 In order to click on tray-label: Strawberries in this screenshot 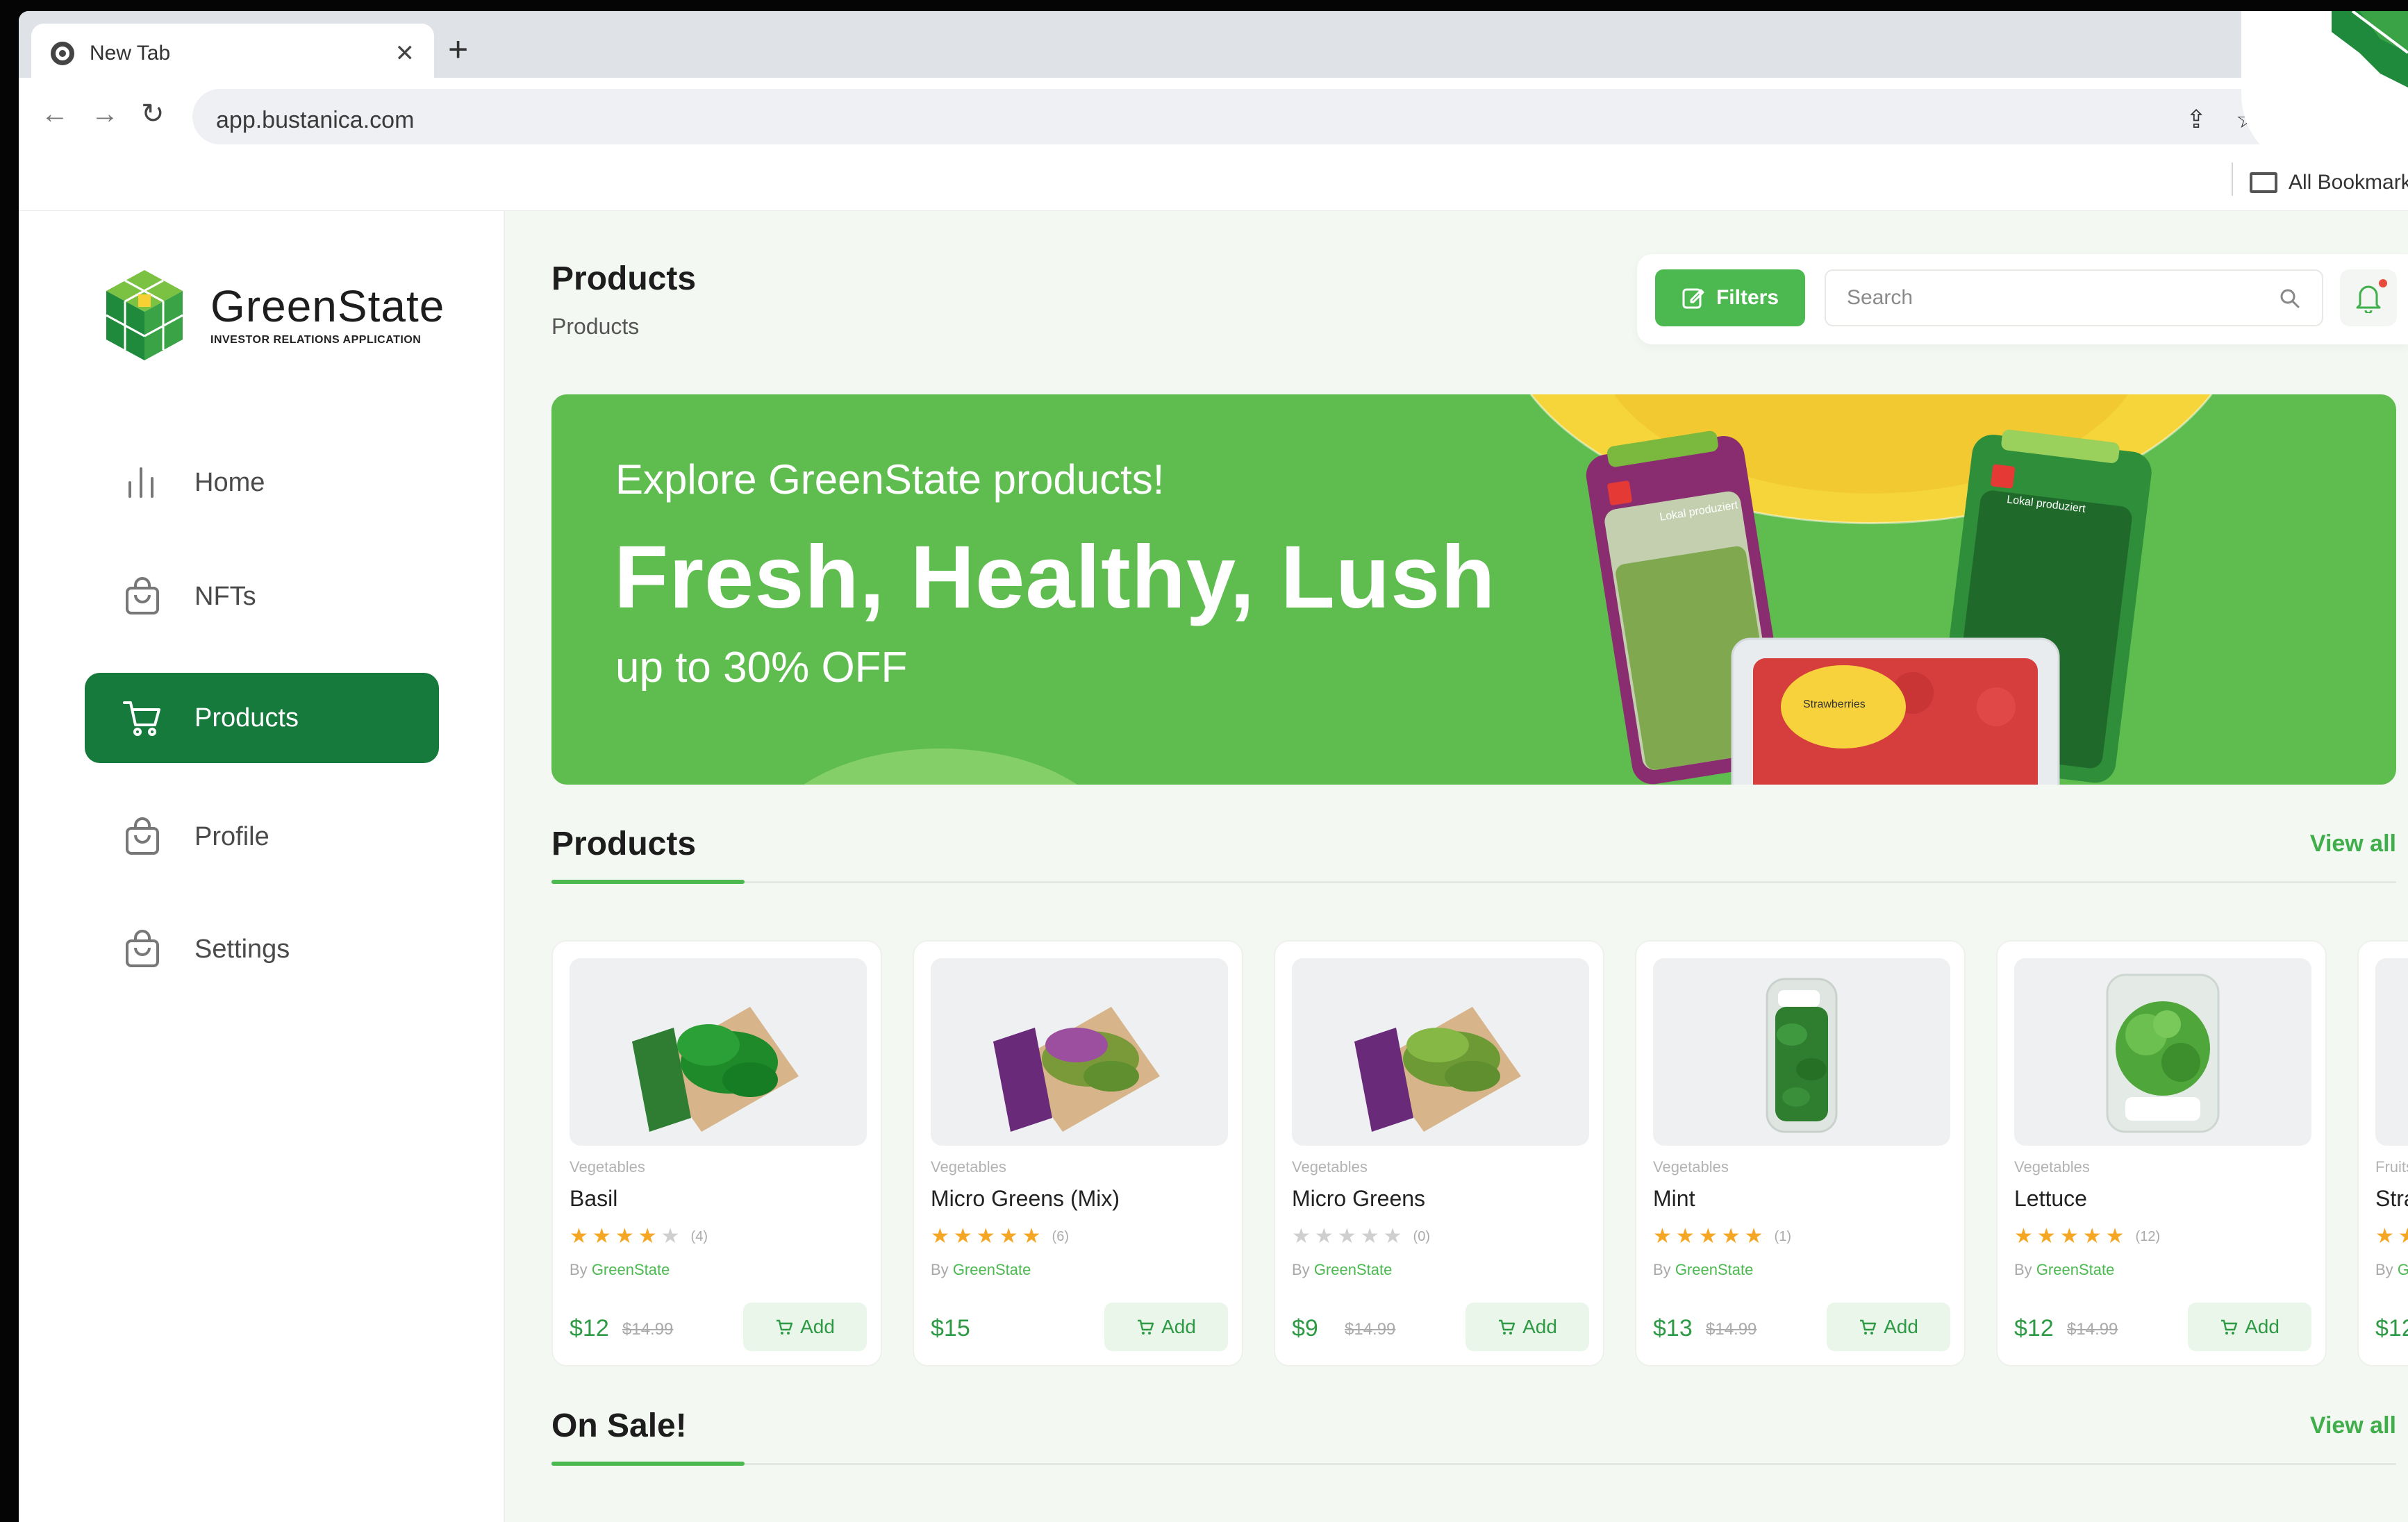, I will do `click(1834, 704)`.